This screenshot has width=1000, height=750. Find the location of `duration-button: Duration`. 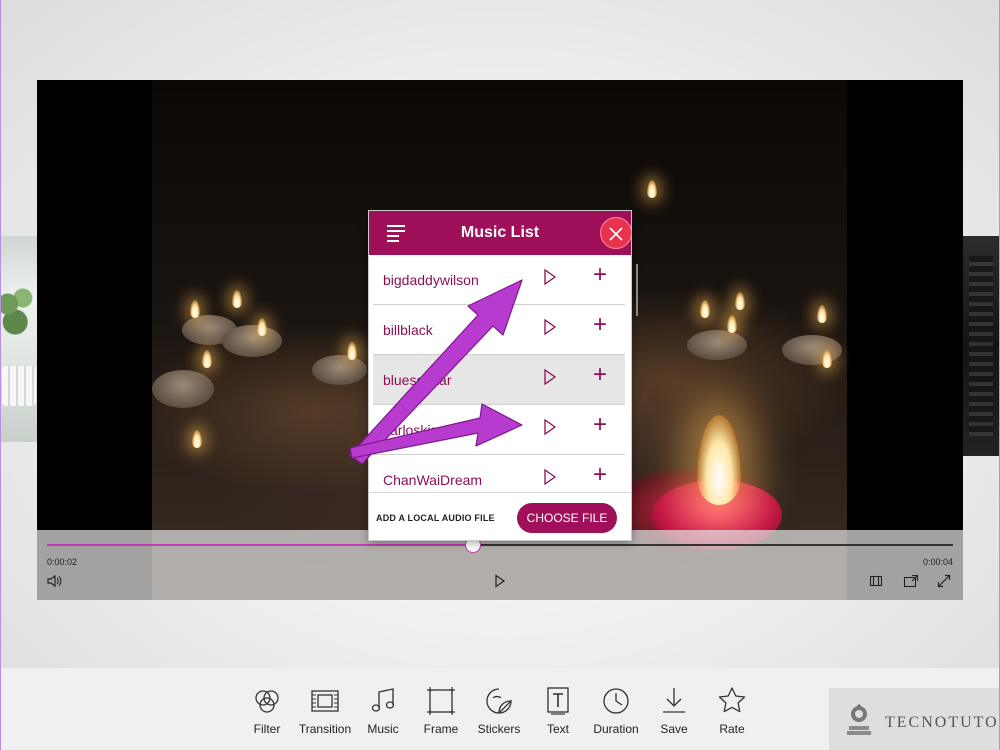

duration-button: Duration is located at coordinates (616, 714).